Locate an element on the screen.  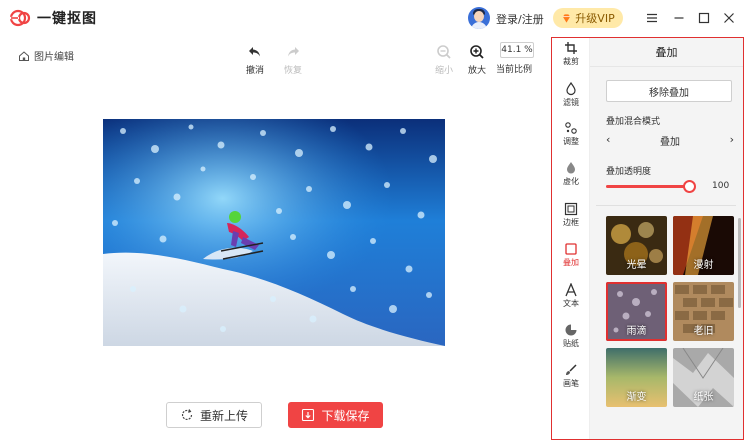
opacity-slider is located at coordinates (651, 186).